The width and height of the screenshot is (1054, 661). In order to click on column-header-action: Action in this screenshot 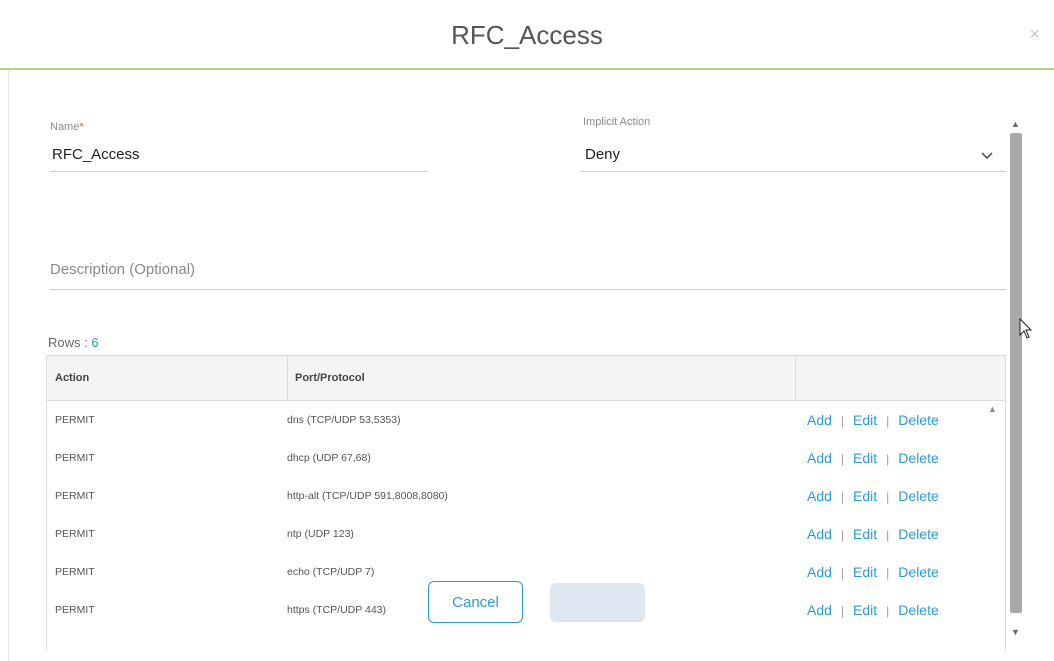, I will do `click(167, 378)`.